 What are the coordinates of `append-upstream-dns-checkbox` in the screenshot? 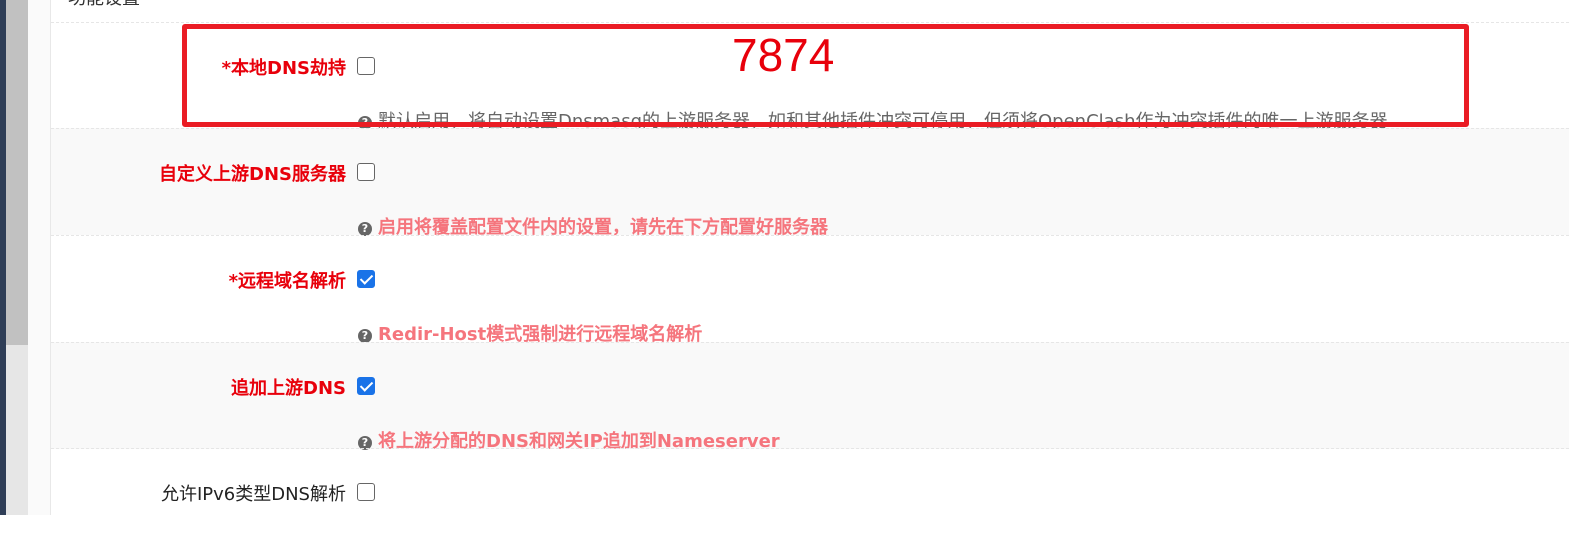 It's located at (366, 386).